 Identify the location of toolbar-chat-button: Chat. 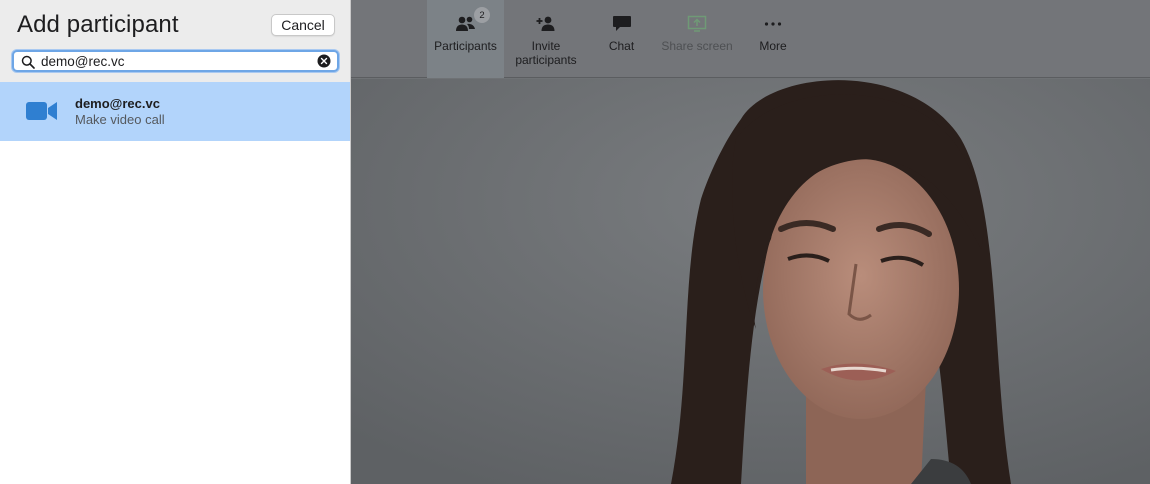
(621, 39).